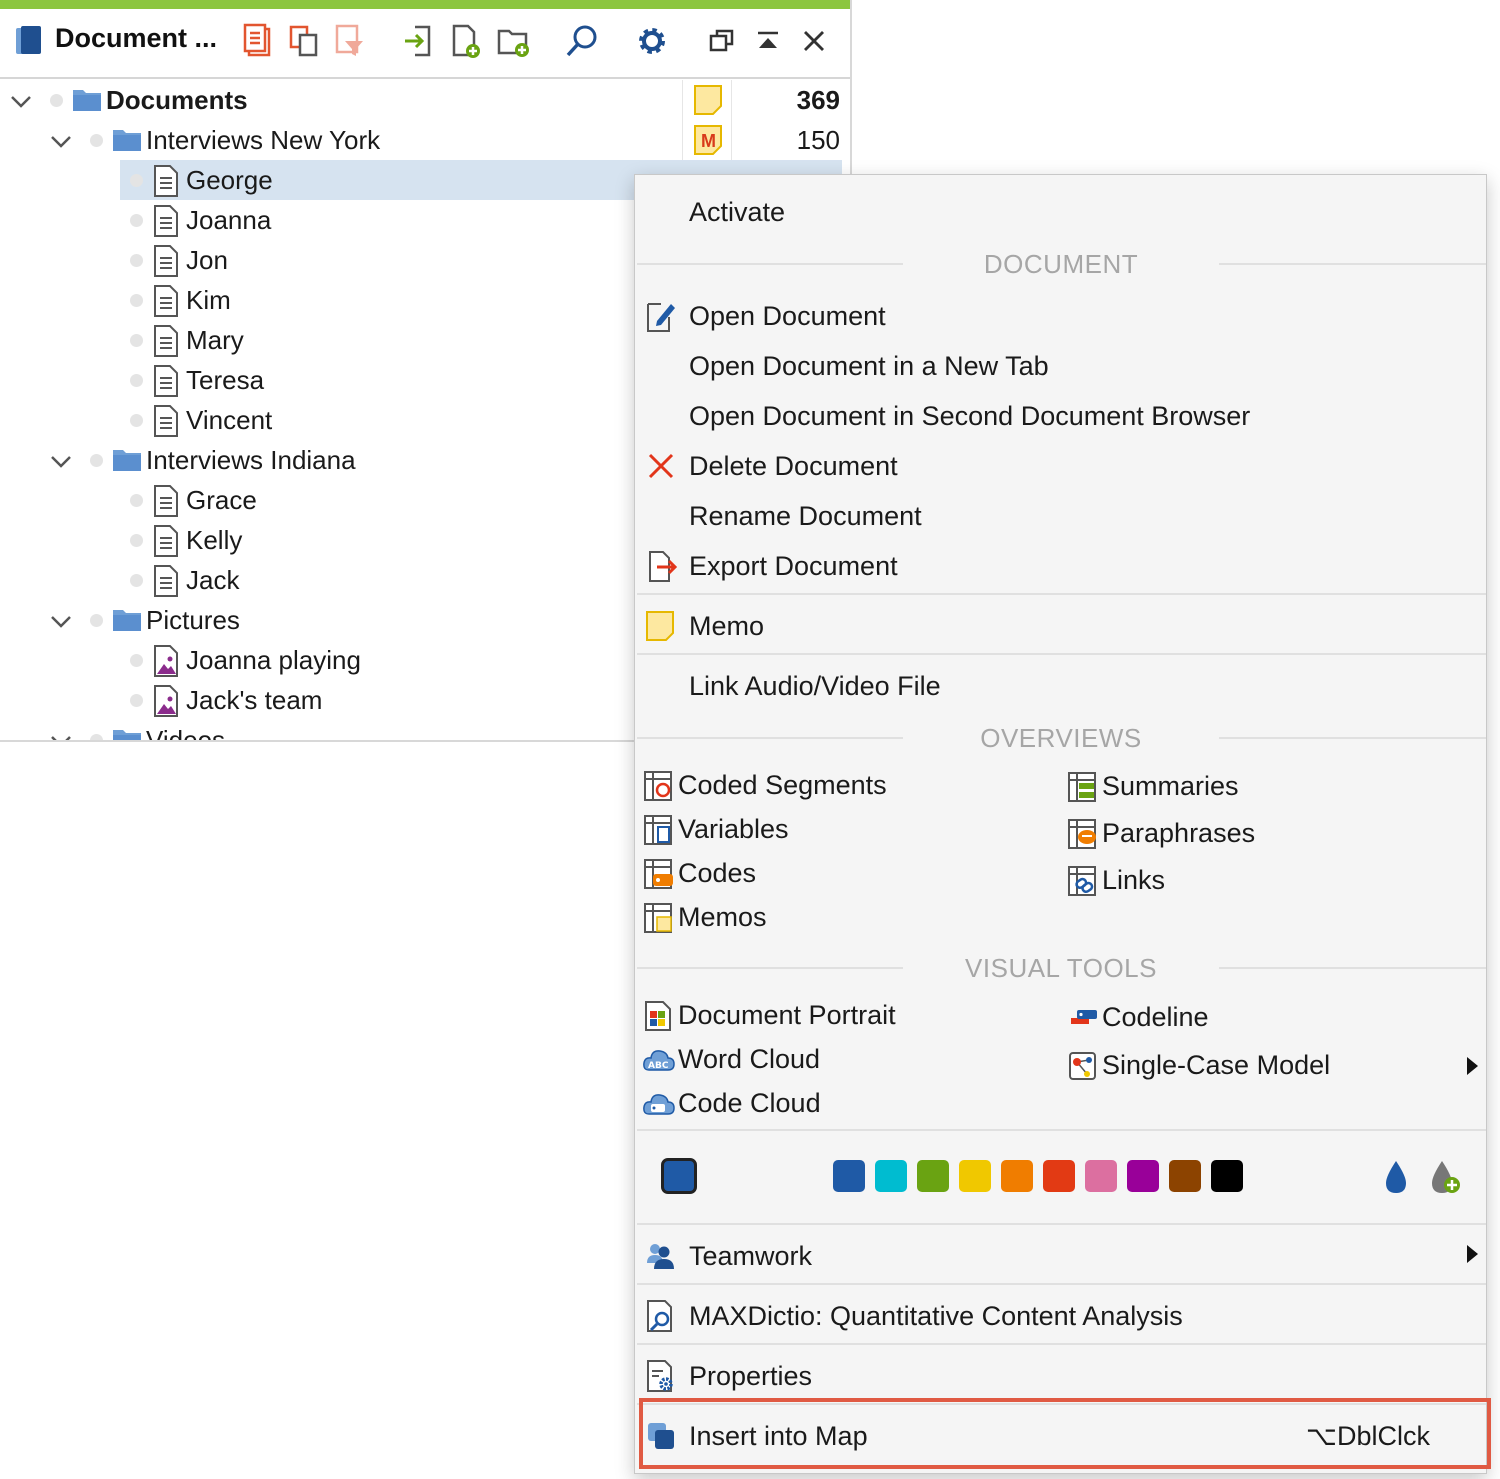 The height and width of the screenshot is (1479, 1500). Describe the element at coordinates (658, 786) in the screenshot. I see `coded-segments-table-icon` at that location.